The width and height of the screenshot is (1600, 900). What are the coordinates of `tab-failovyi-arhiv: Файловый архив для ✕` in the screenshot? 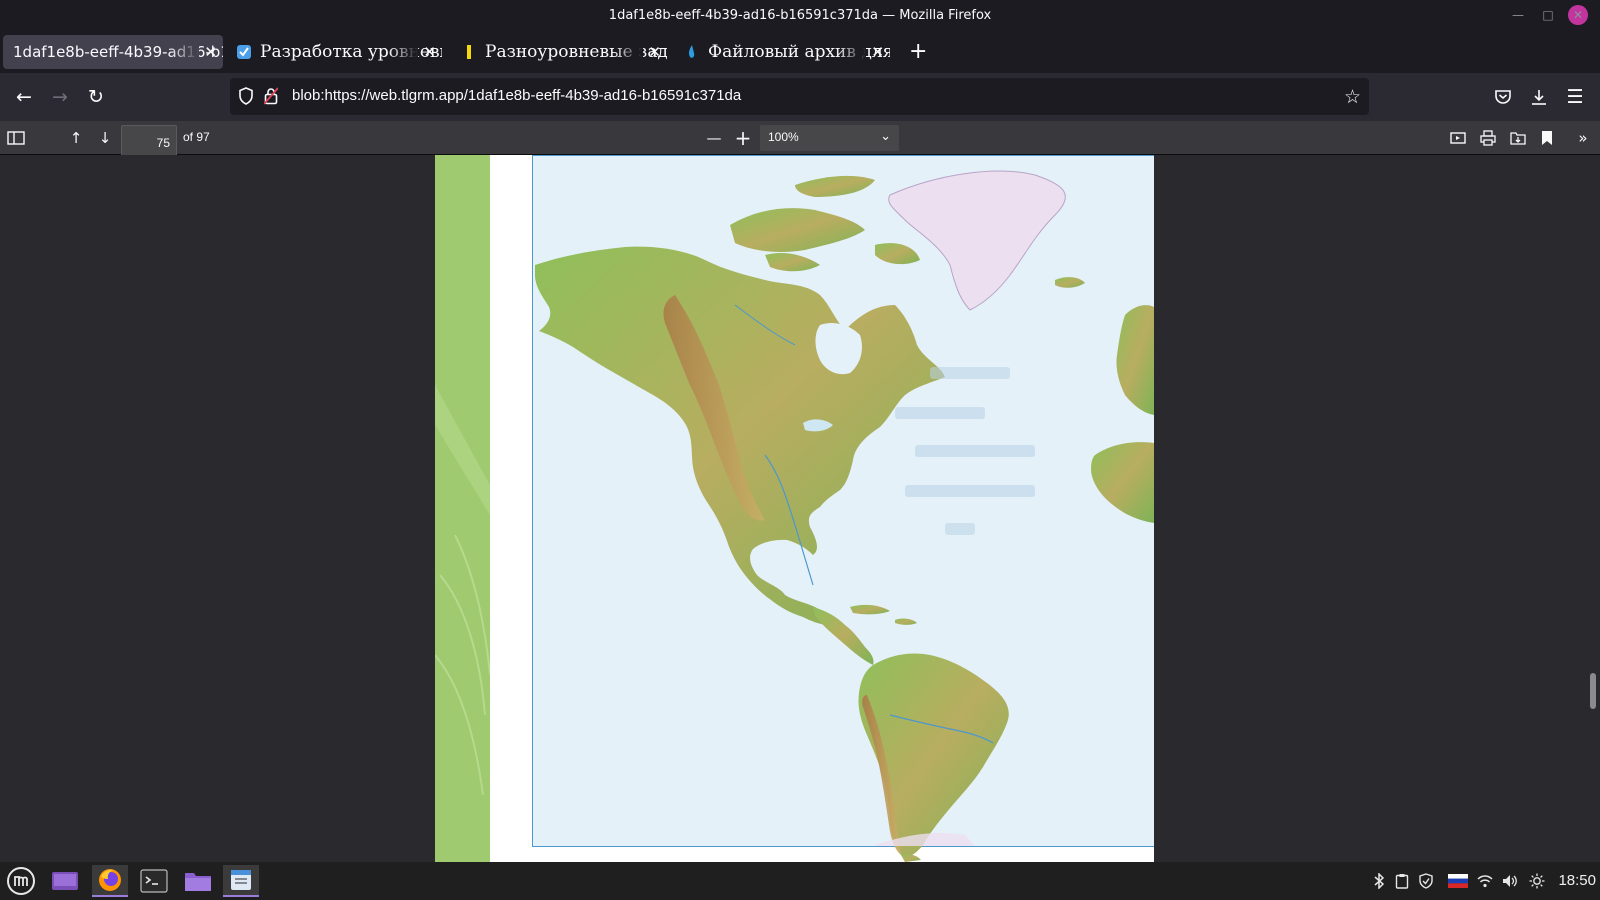 It's located at (782, 52).